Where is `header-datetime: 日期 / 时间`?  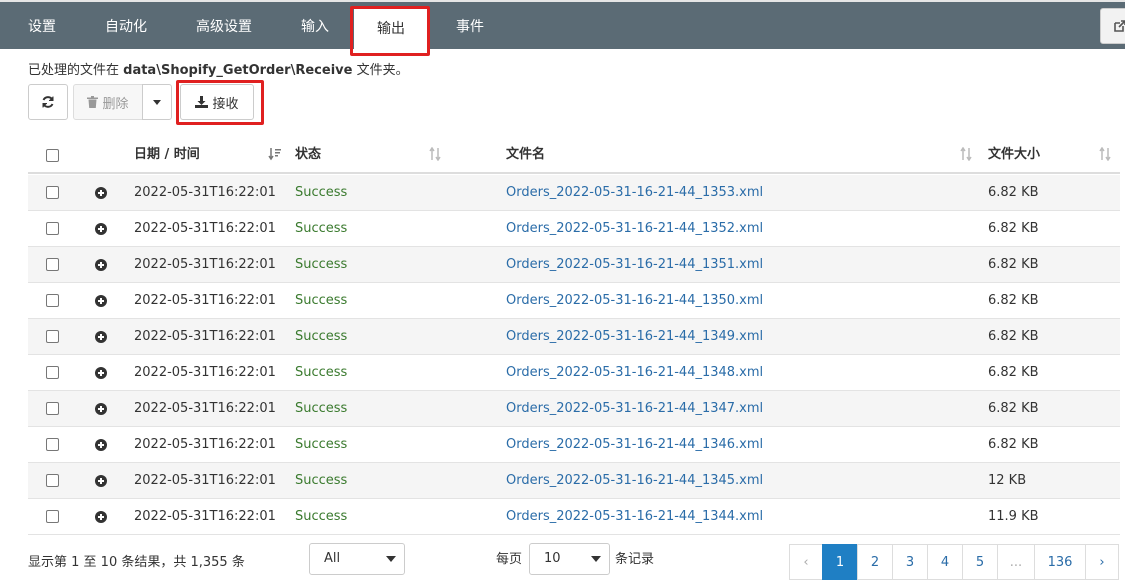 header-datetime: 日期 / 时间 is located at coordinates (167, 155).